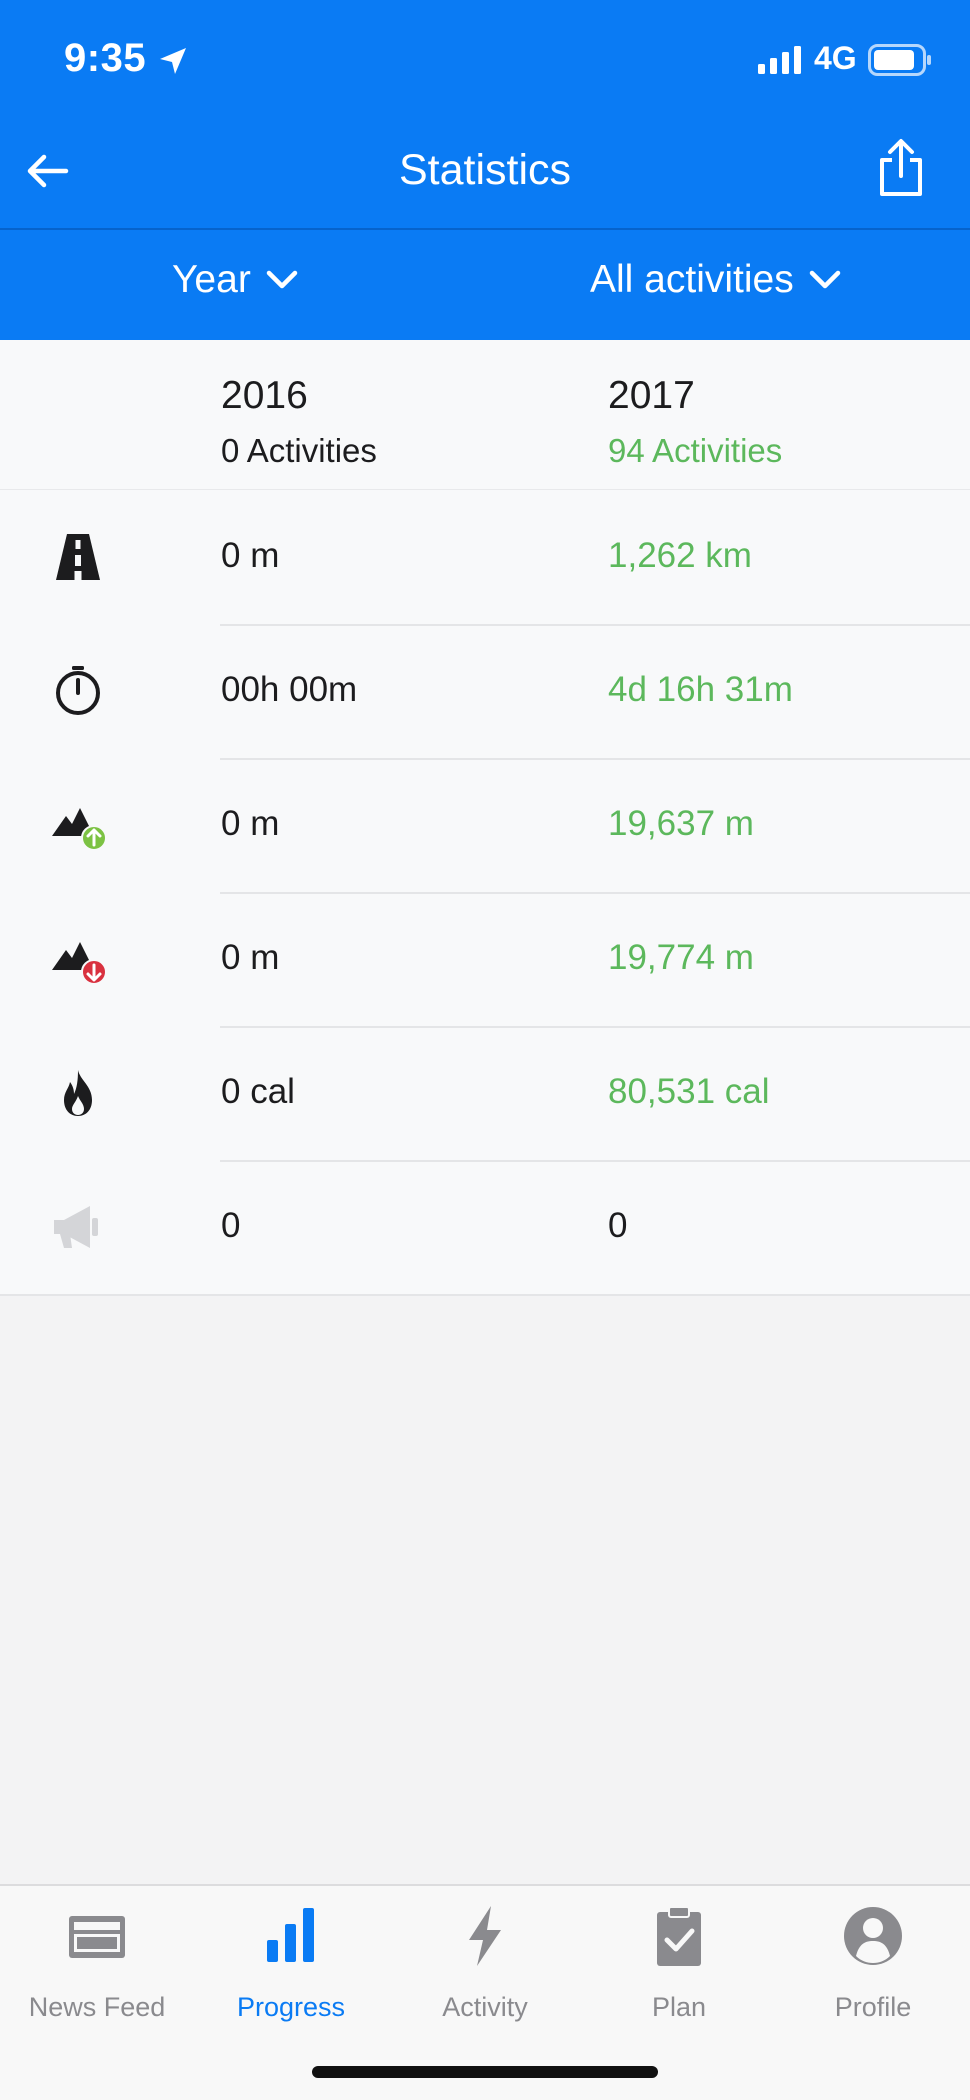 The width and height of the screenshot is (970, 2100). Describe the element at coordinates (79, 963) in the screenshot. I see `elevation-loss-icon` at that location.